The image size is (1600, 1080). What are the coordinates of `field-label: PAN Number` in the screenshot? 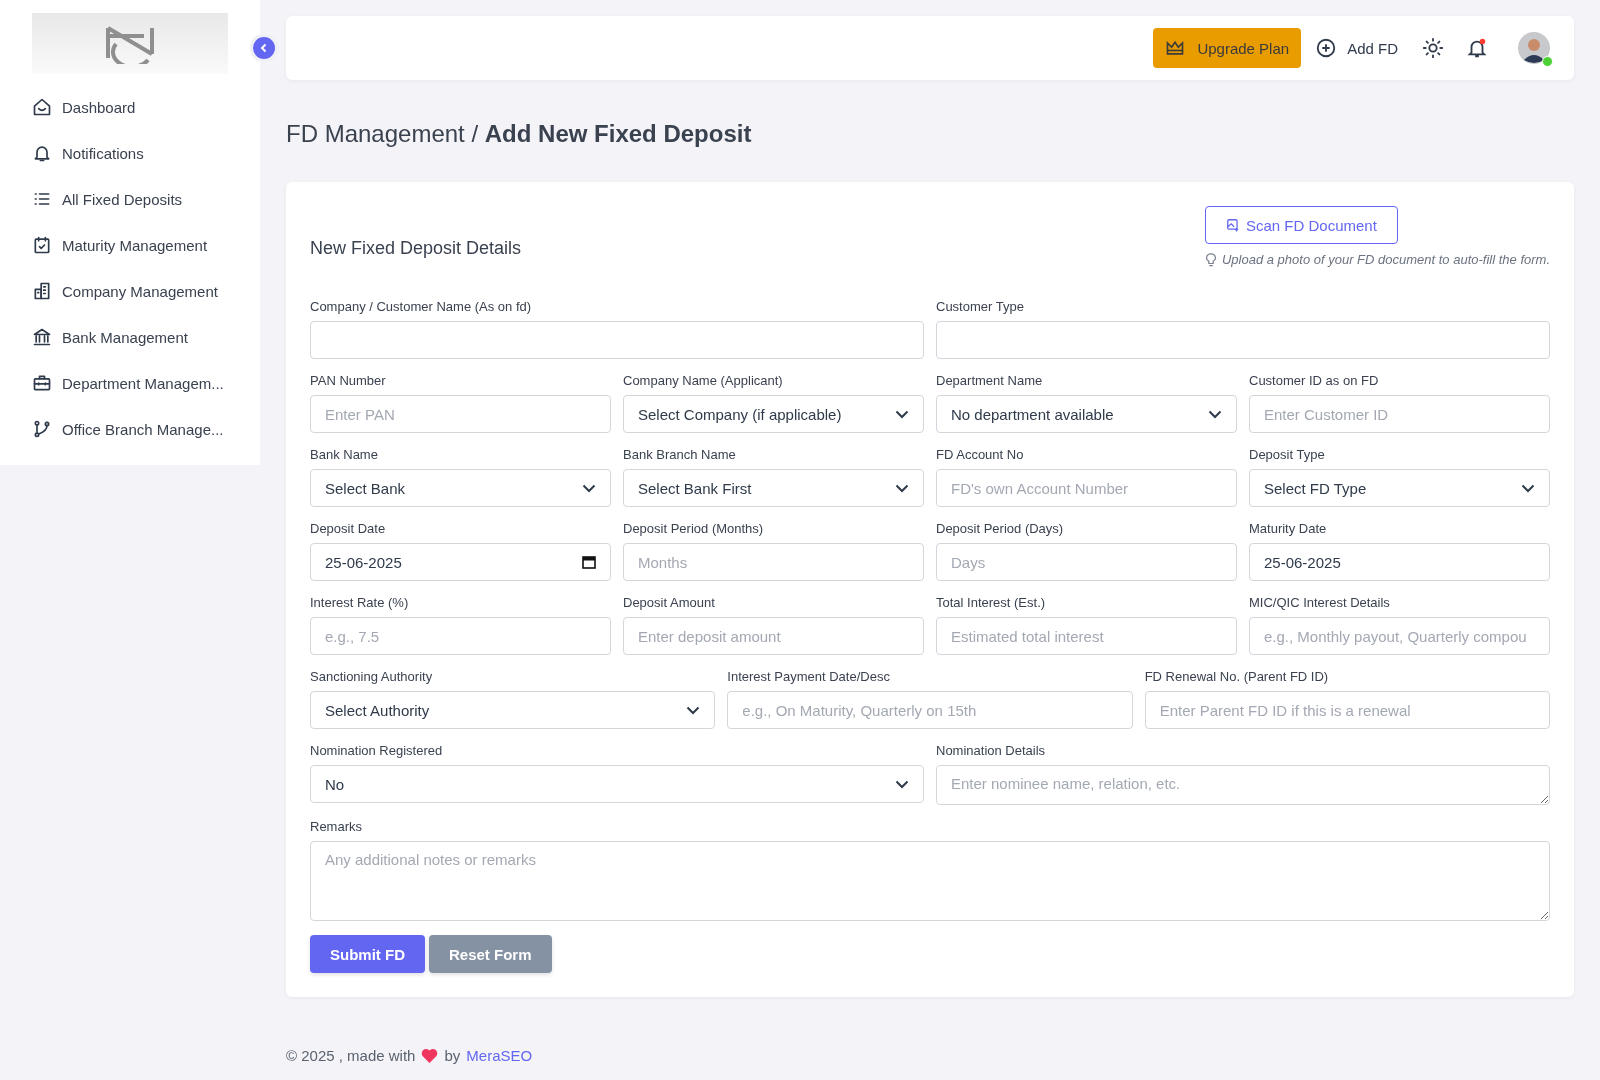 It's located at (348, 380).